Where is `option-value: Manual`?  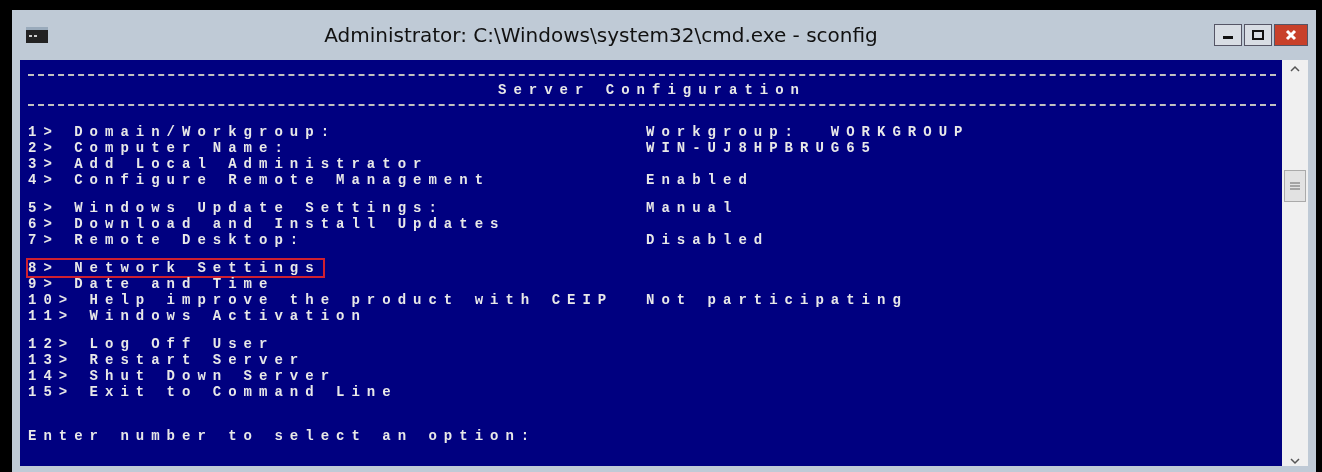 option-value: Manual is located at coordinates (692, 208).